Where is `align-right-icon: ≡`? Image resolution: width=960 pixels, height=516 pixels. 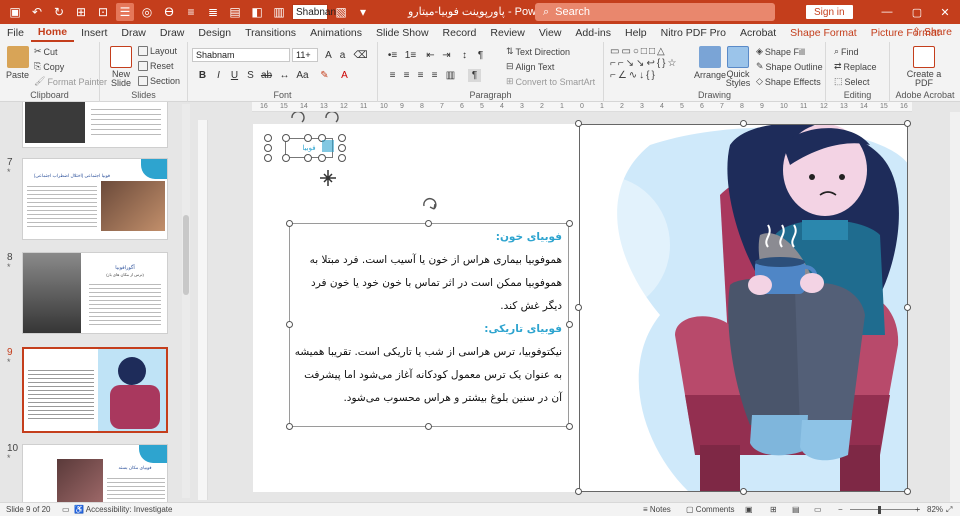 align-right-icon: ≡ is located at coordinates (420, 75).